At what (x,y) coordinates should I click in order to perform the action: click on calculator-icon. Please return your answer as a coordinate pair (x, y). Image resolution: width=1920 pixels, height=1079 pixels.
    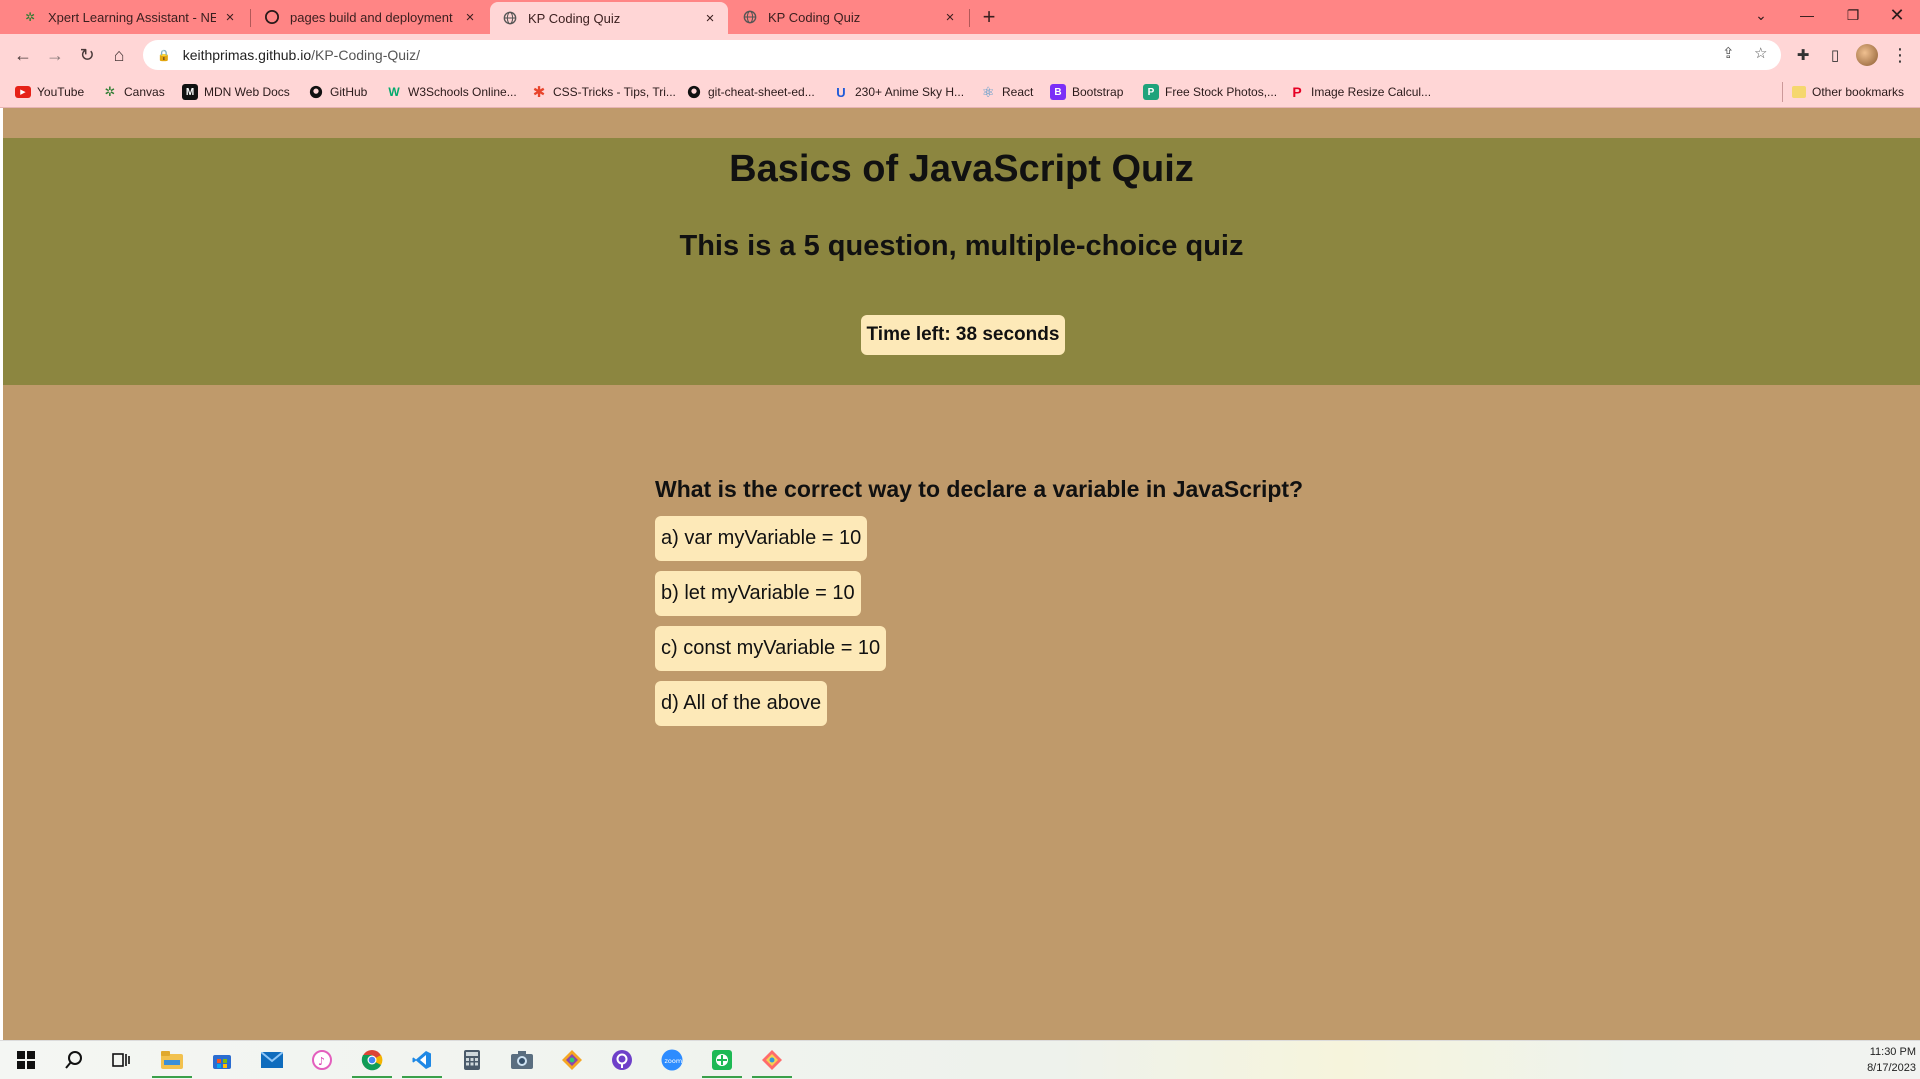
    Looking at the image, I should click on (472, 1060).